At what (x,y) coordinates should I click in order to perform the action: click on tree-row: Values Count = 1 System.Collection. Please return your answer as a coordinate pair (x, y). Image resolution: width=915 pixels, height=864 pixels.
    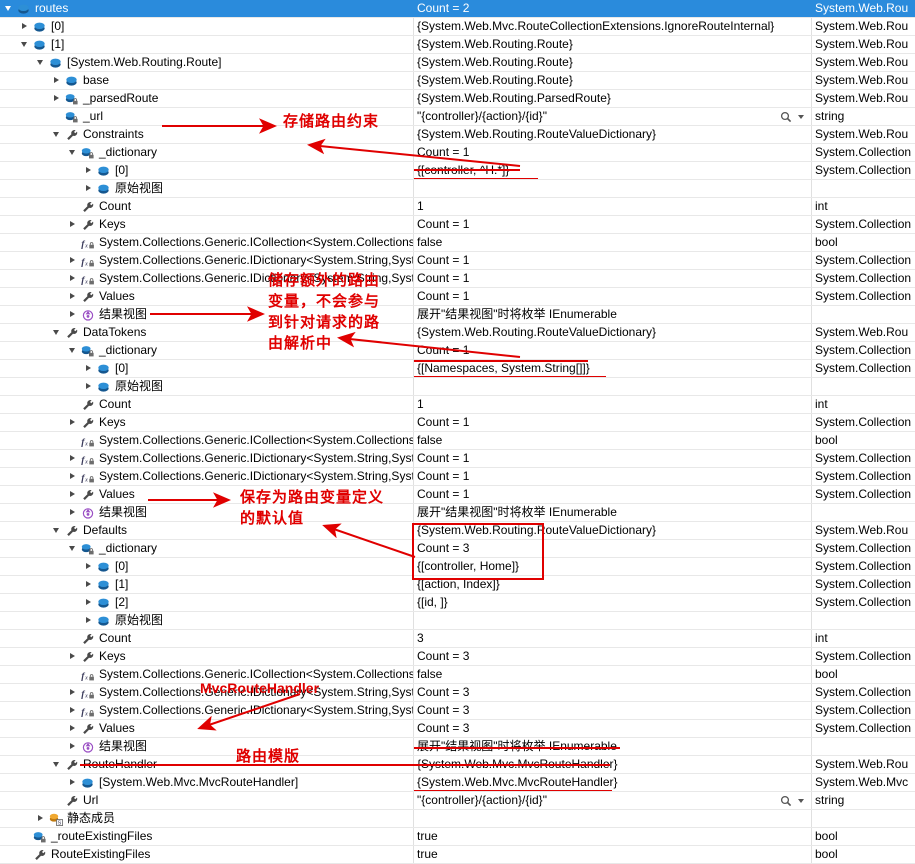
    Looking at the image, I should click on (457, 495).